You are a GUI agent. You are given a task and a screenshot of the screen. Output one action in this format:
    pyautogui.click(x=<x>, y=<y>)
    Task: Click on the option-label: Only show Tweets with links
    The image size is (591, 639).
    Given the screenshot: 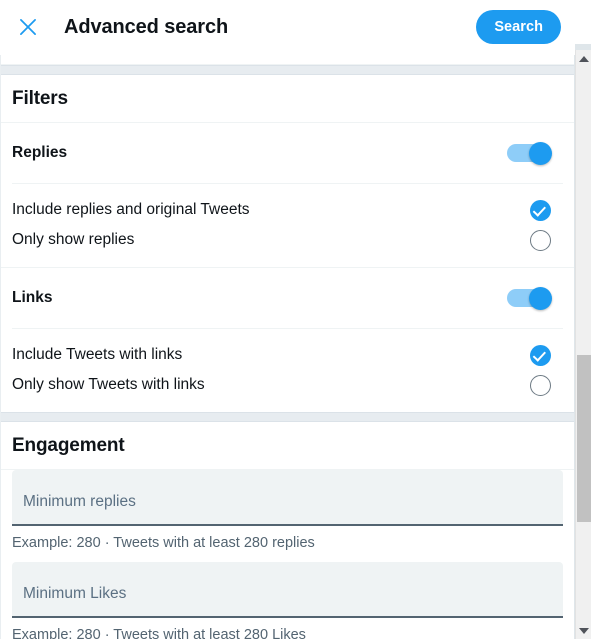 What is the action you would take?
    pyautogui.click(x=108, y=384)
    